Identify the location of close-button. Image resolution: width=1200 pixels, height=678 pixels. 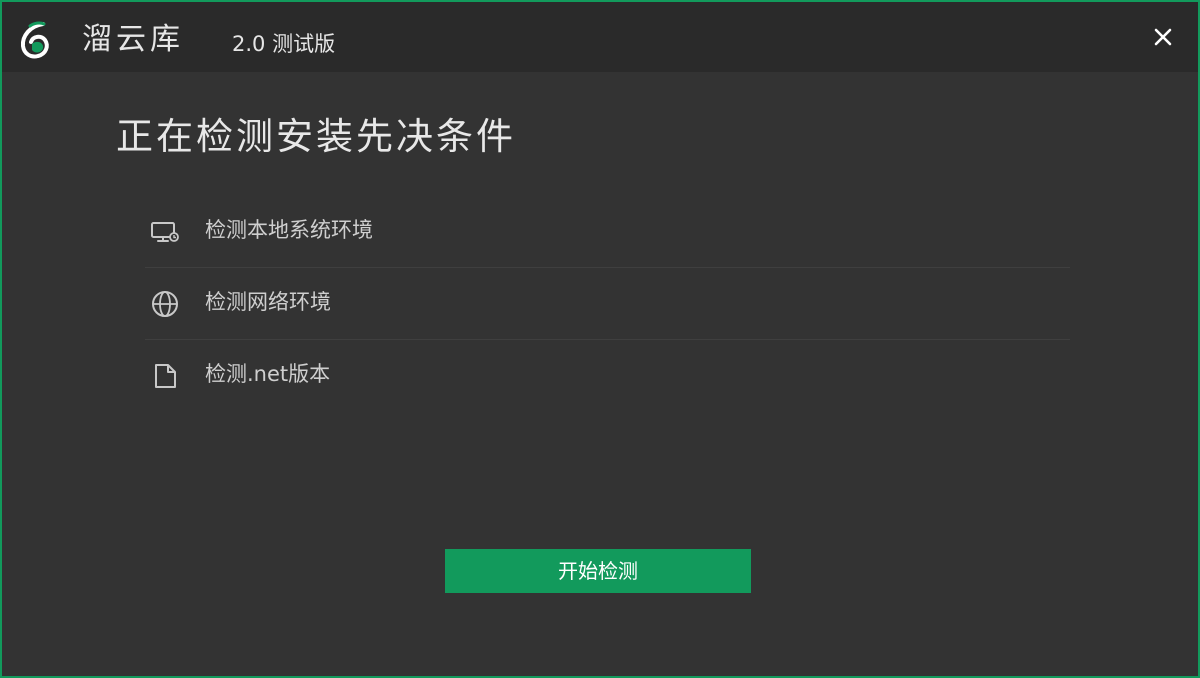
(1163, 37).